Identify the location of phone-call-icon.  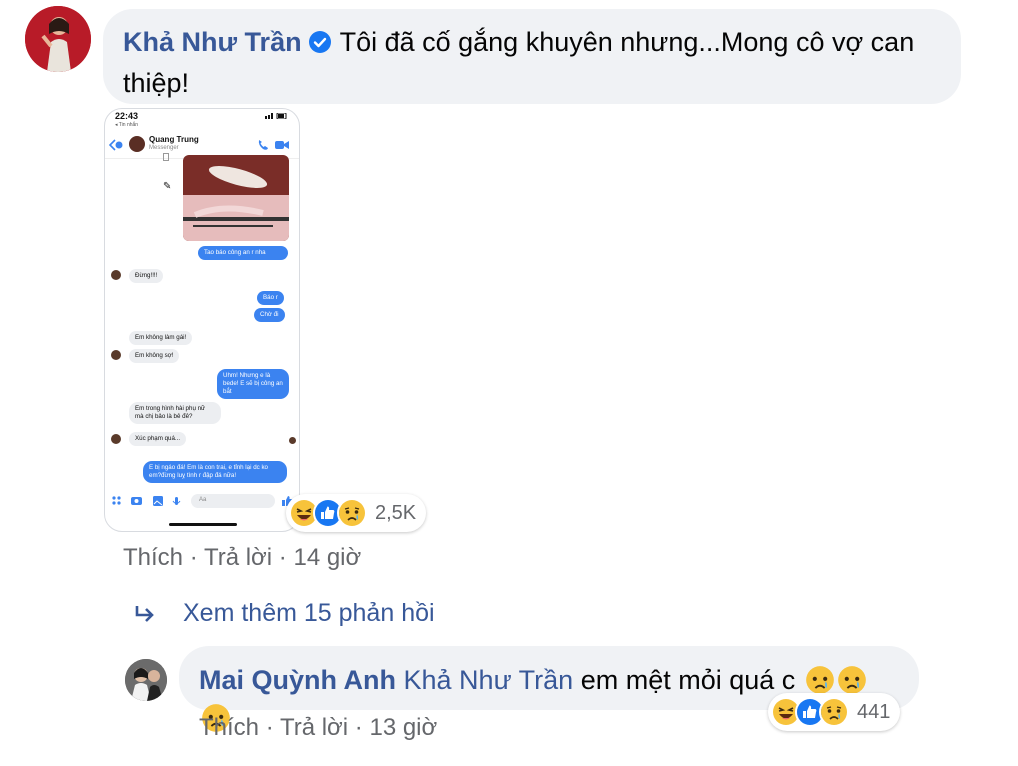
(263, 145).